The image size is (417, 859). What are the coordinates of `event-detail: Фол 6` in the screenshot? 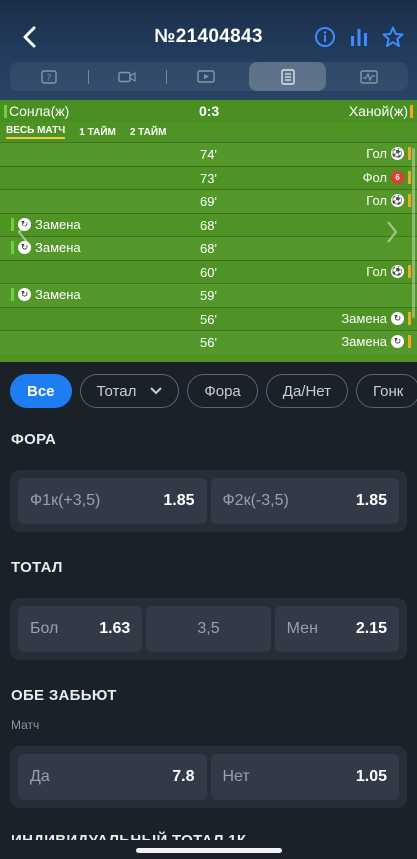 It's located at (387, 177).